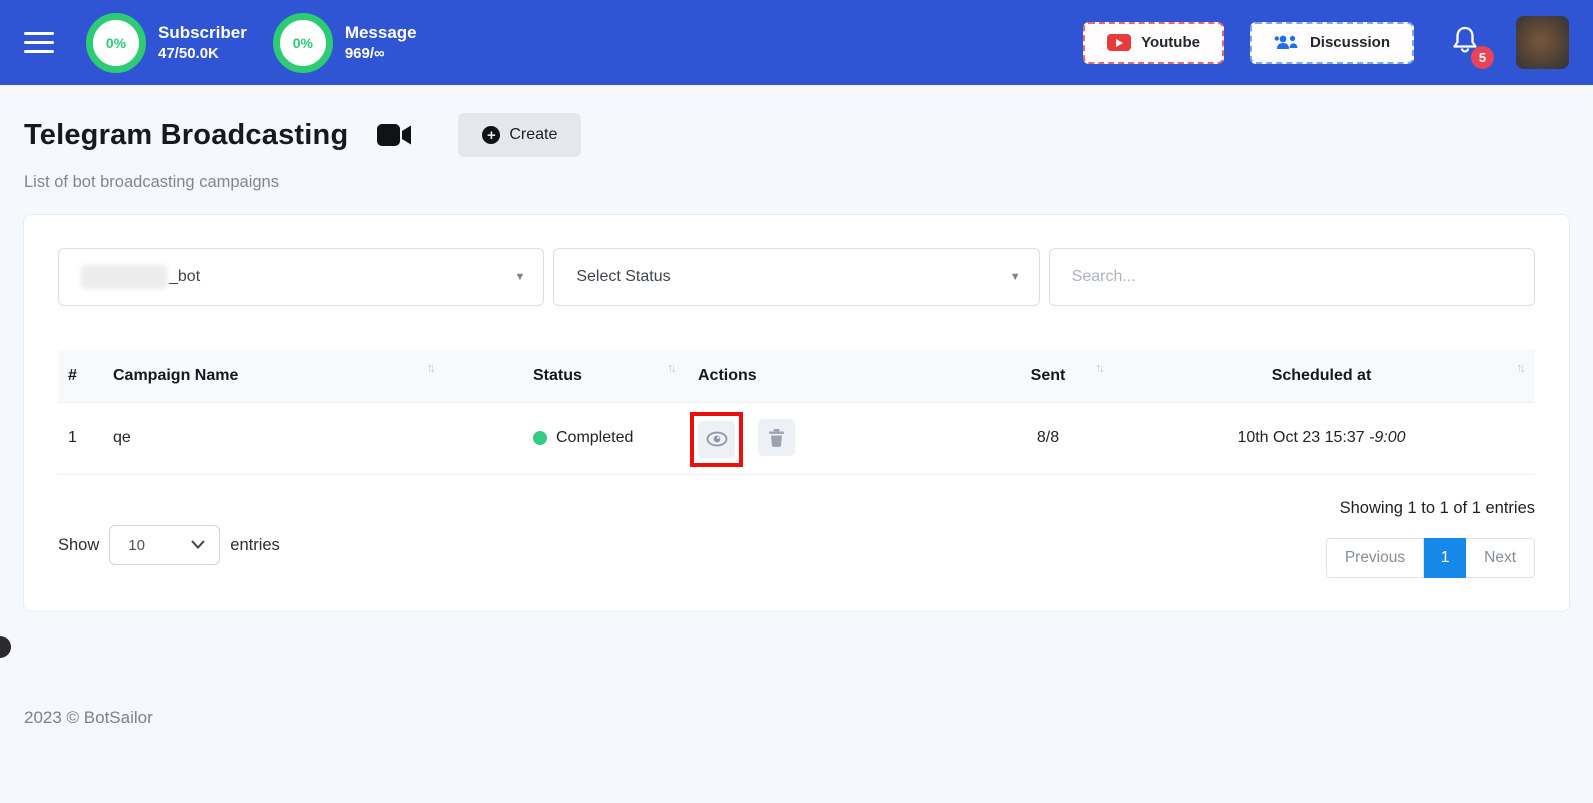  Describe the element at coordinates (188, 53) in the screenshot. I see `subscriber-value: 47/50.0K` at that location.